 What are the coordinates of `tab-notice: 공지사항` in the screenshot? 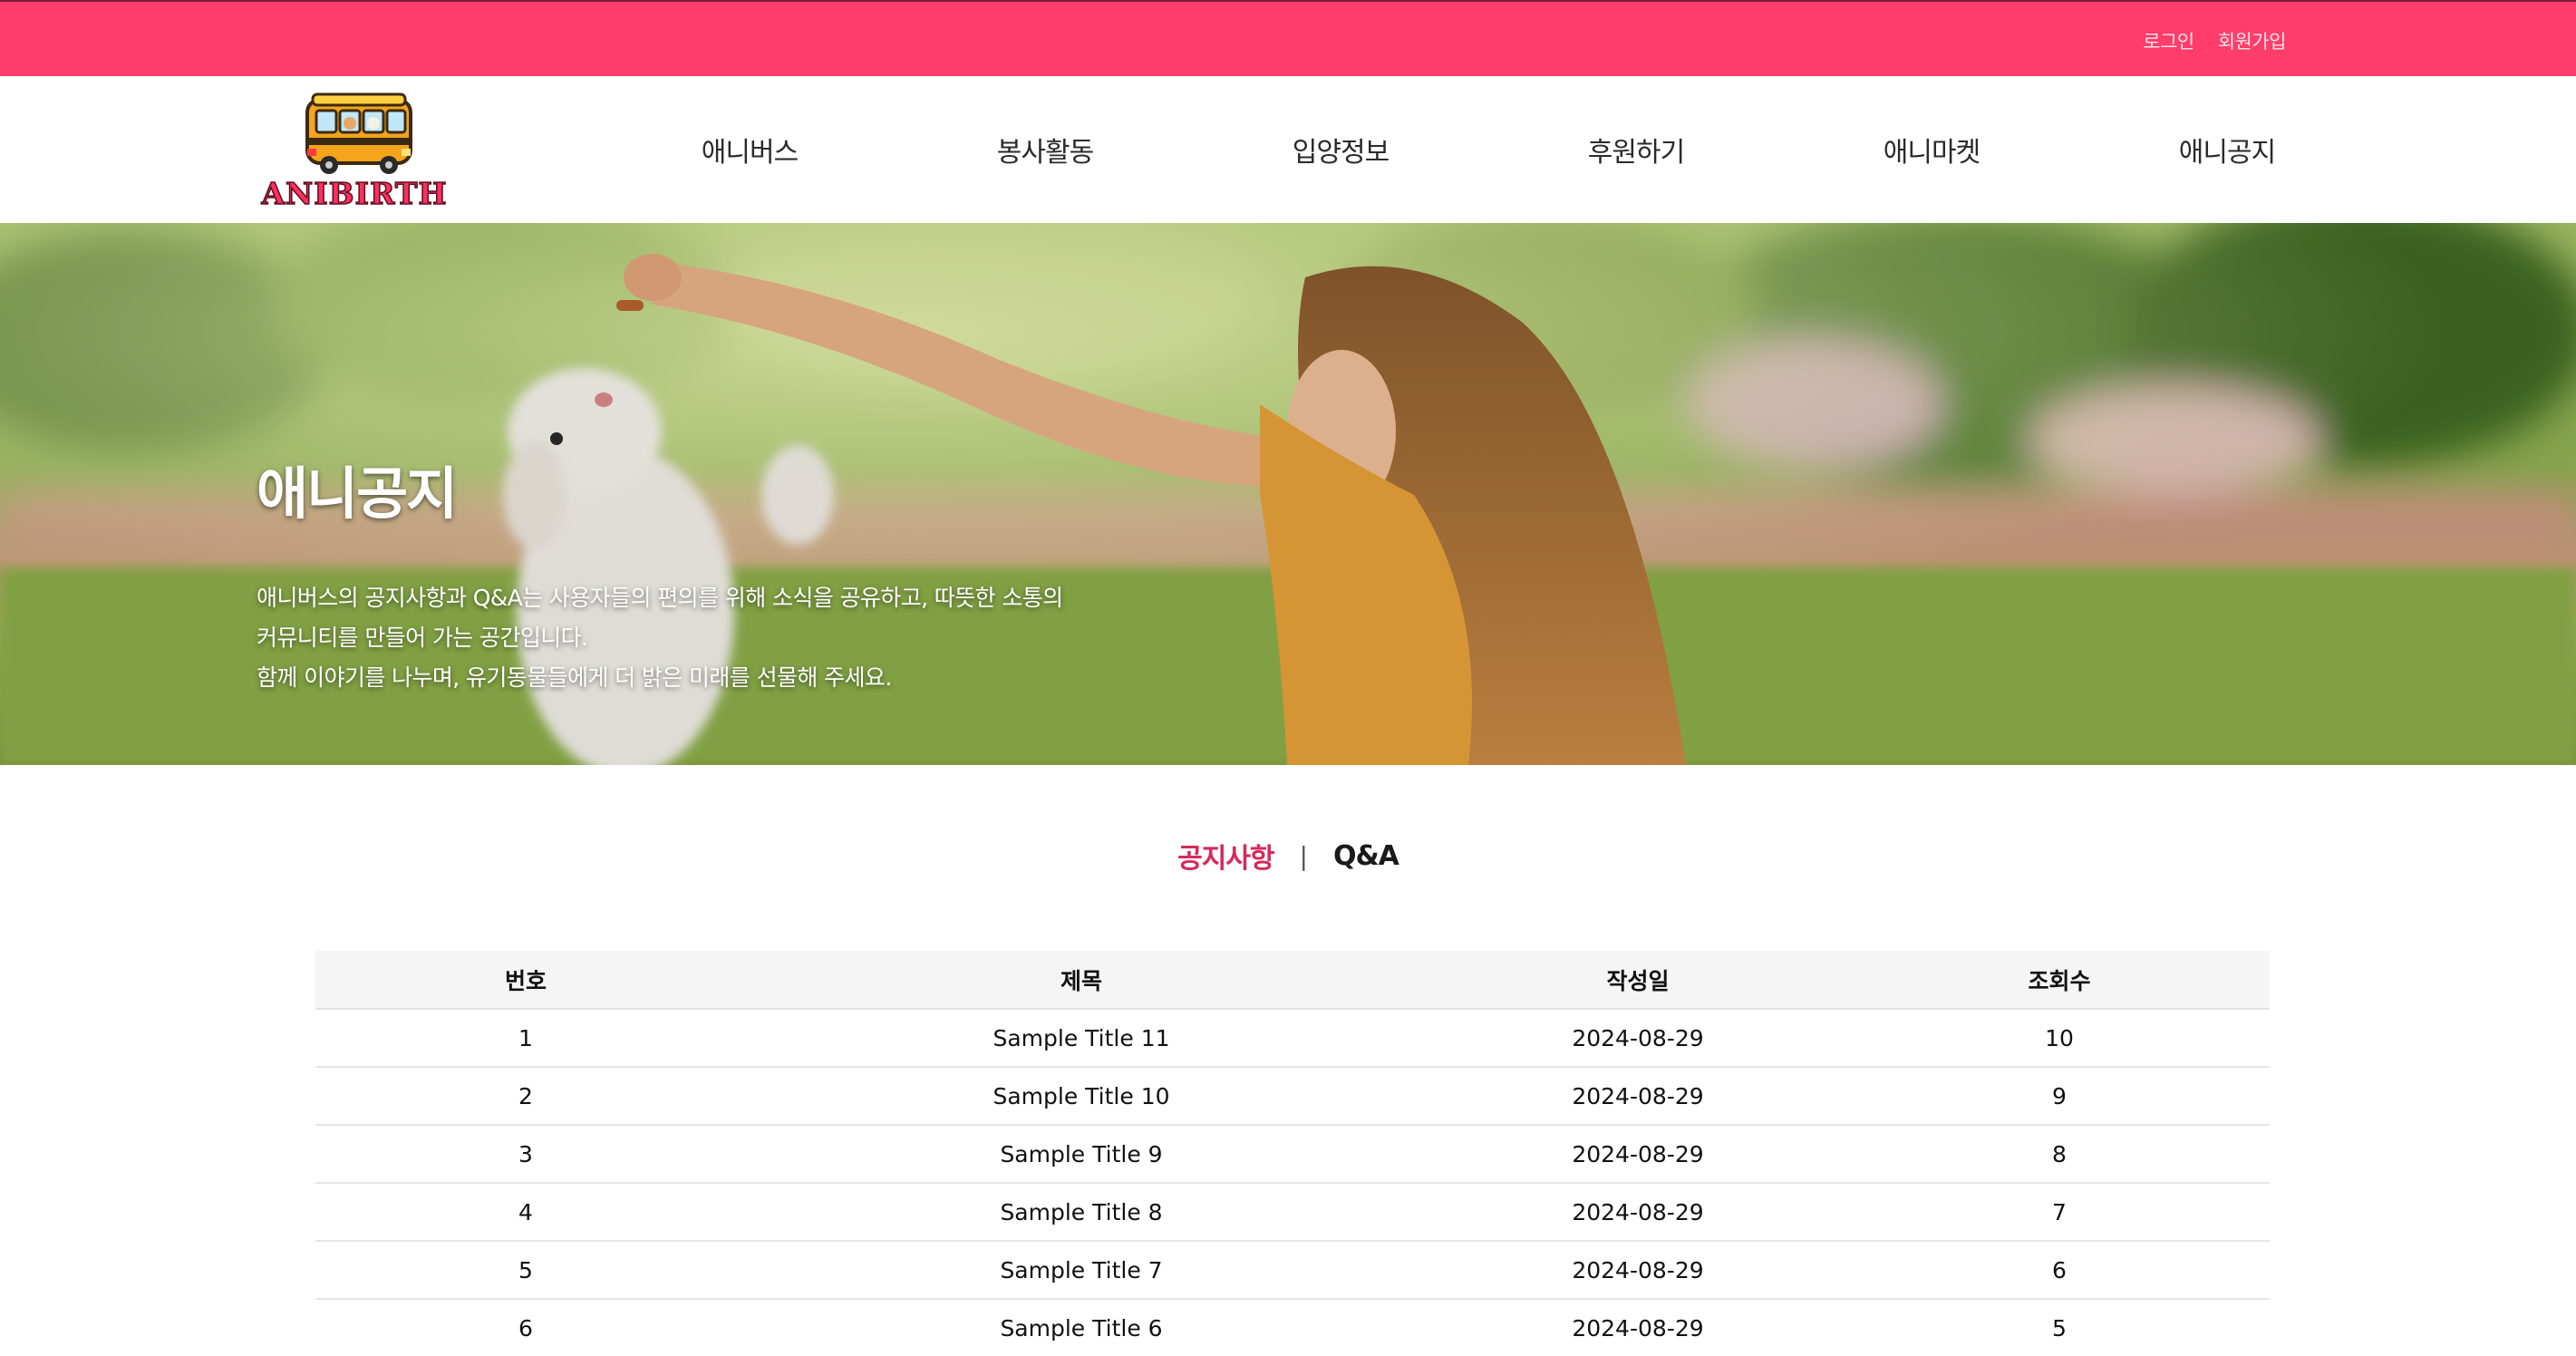 It's located at (1225, 856).